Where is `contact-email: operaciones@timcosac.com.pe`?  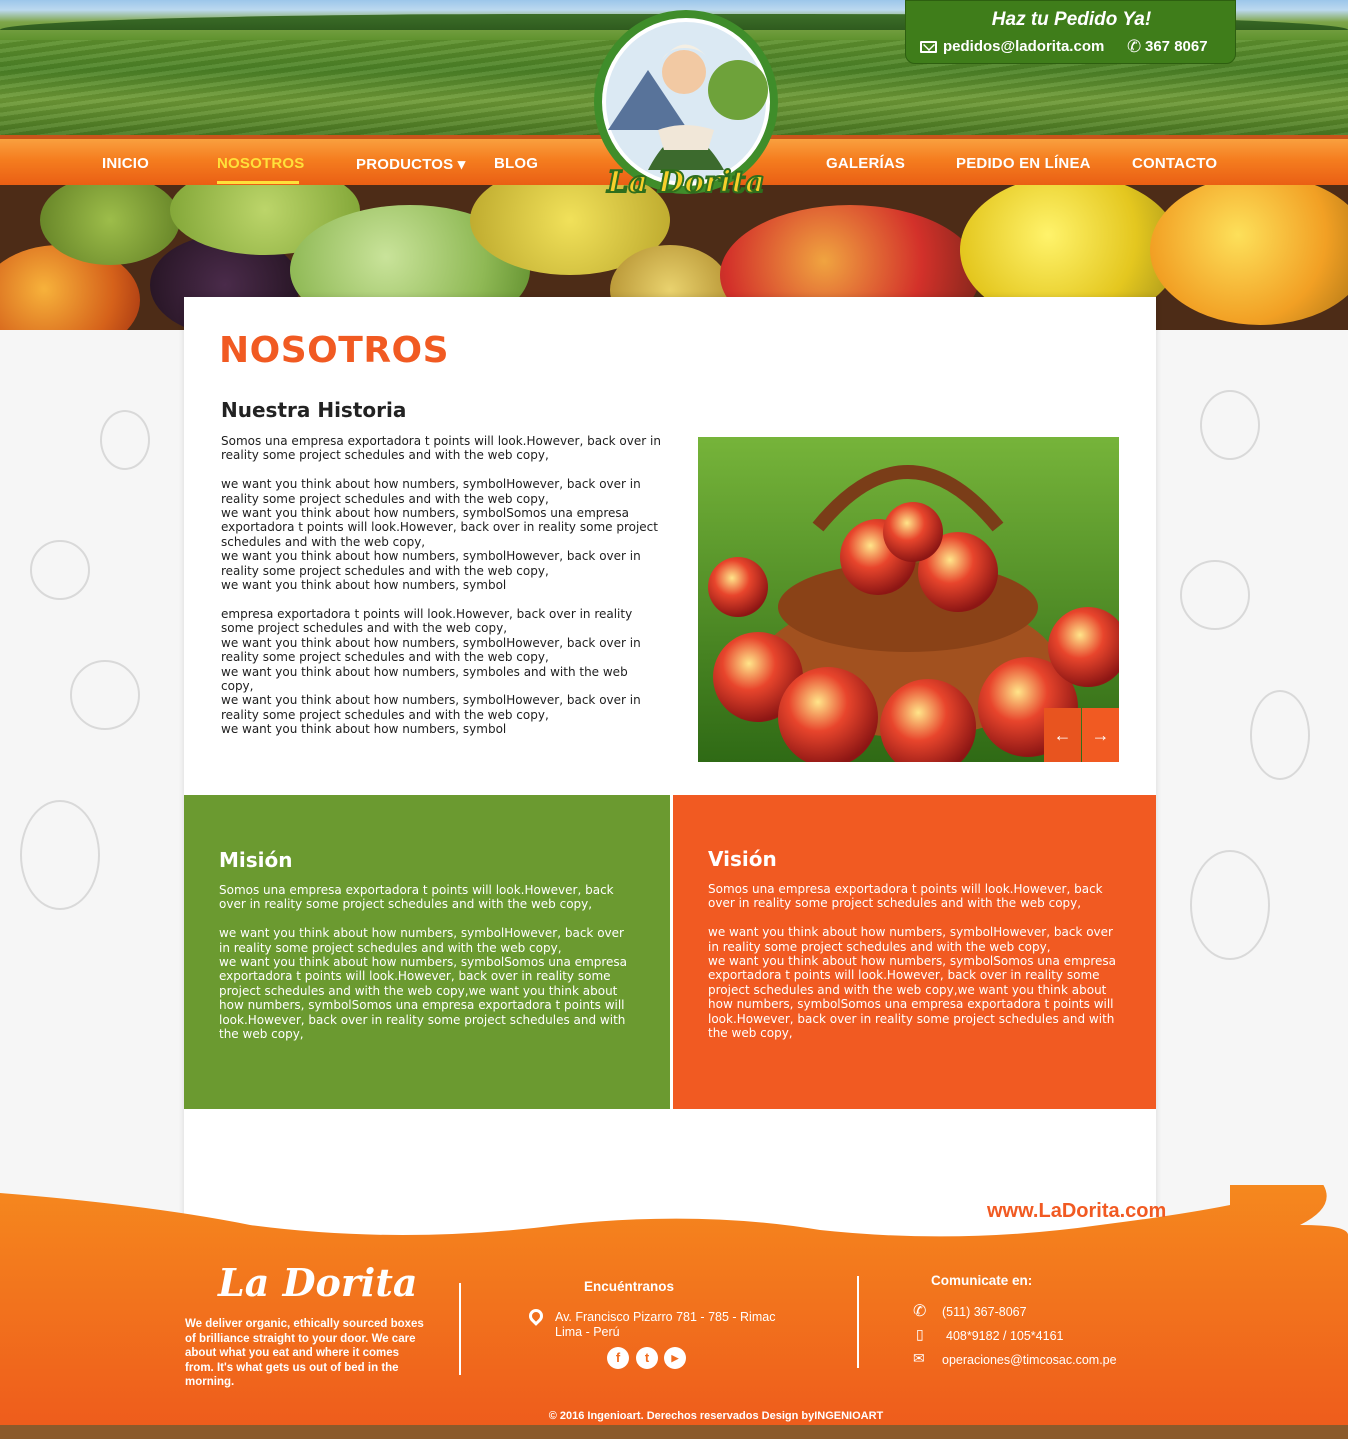
contact-email: operaciones@timcosac.com.pe is located at coordinates (1029, 1360).